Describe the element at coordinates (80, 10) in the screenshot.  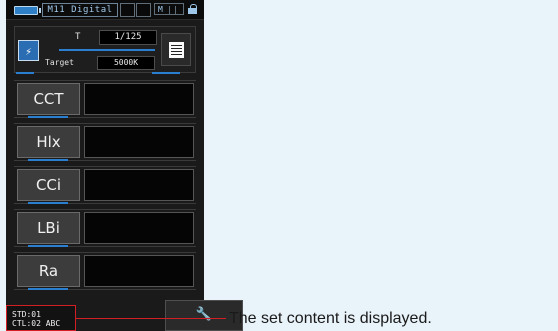
I see `mode-indicator: M11 Digital` at that location.